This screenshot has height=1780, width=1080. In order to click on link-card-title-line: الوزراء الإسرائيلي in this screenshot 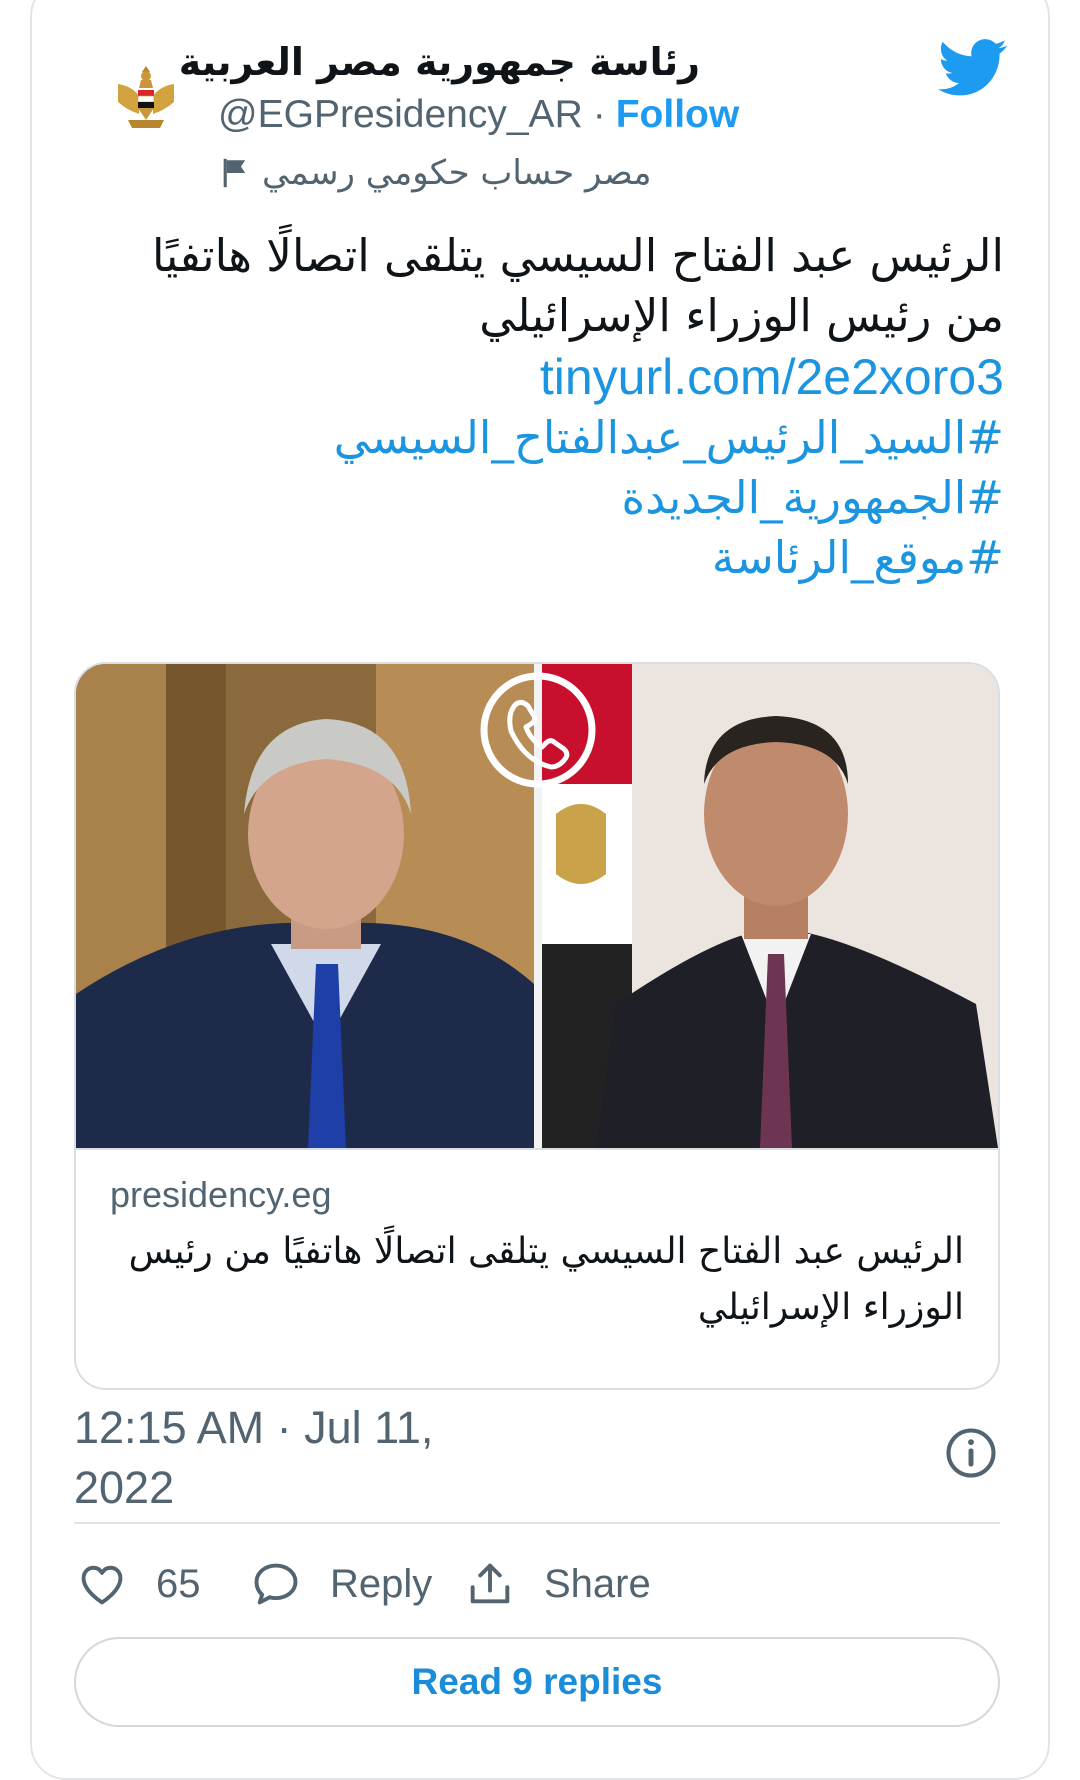, I will do `click(830, 1307)`.